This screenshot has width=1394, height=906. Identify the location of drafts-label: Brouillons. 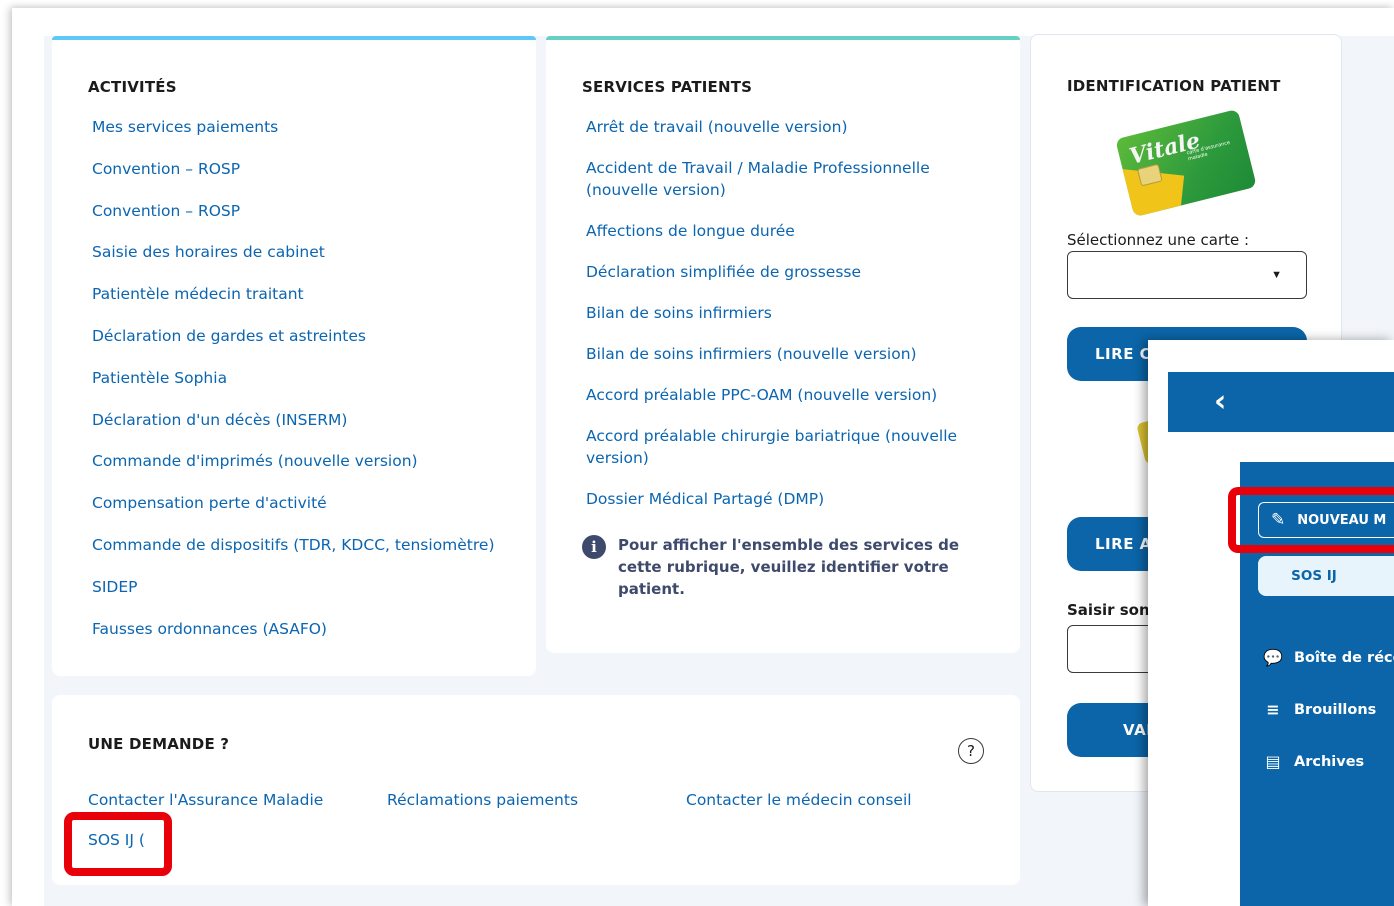
(1335, 709).